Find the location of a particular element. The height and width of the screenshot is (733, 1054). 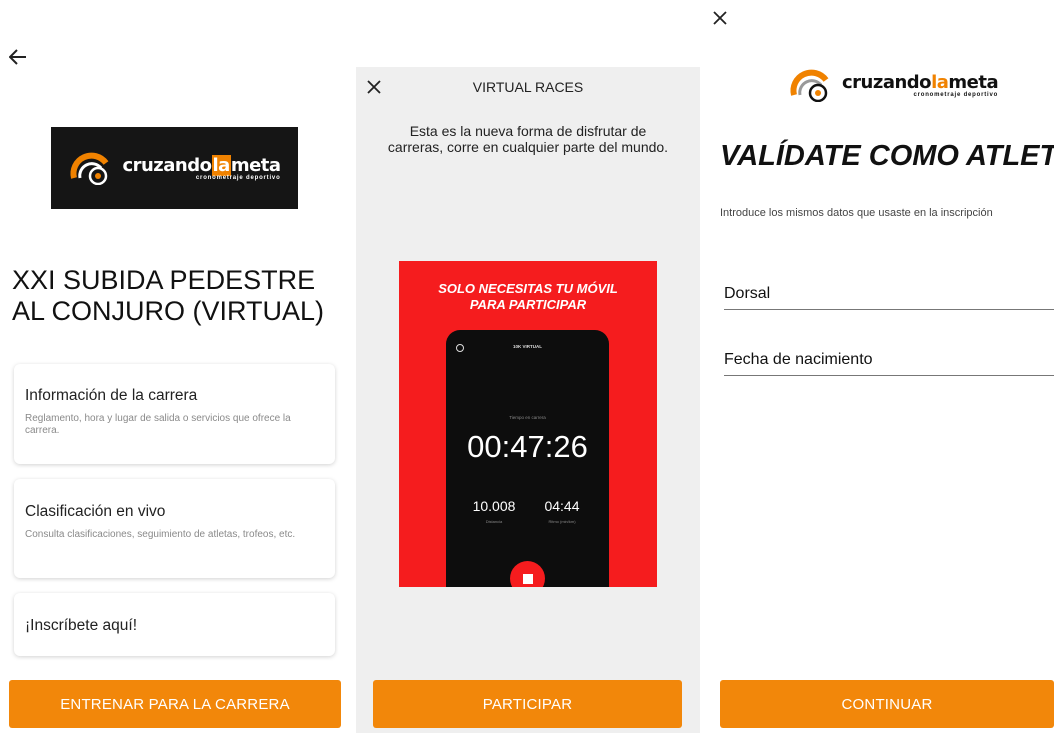

arrow-left-icon is located at coordinates (18, 57).